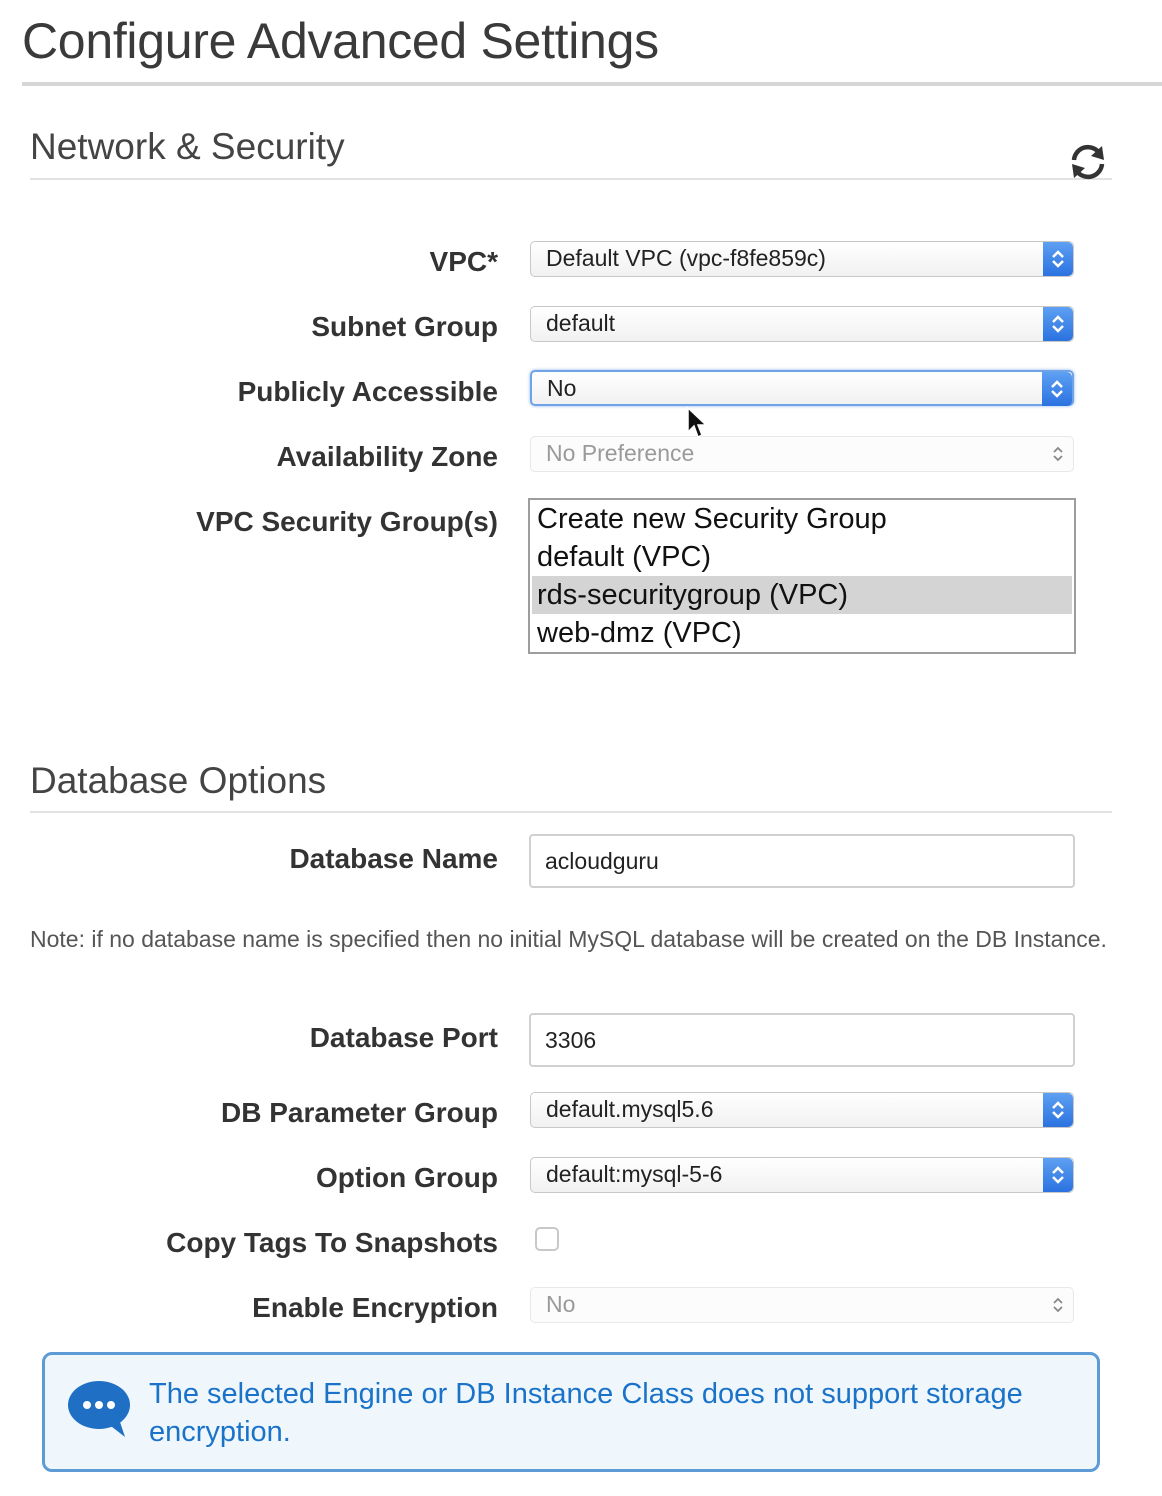  I want to click on encryption-value: No, so click(561, 1304).